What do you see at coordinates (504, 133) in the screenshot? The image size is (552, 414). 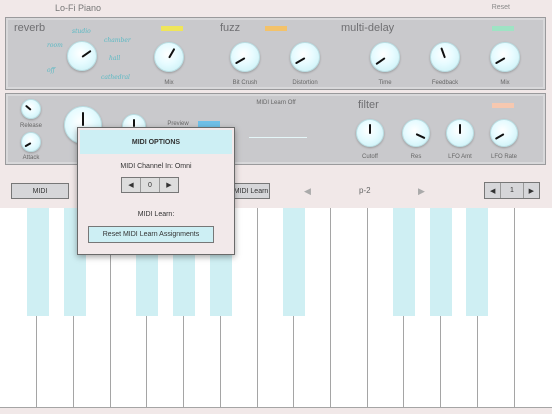 I see `lfo-rate-knob` at bounding box center [504, 133].